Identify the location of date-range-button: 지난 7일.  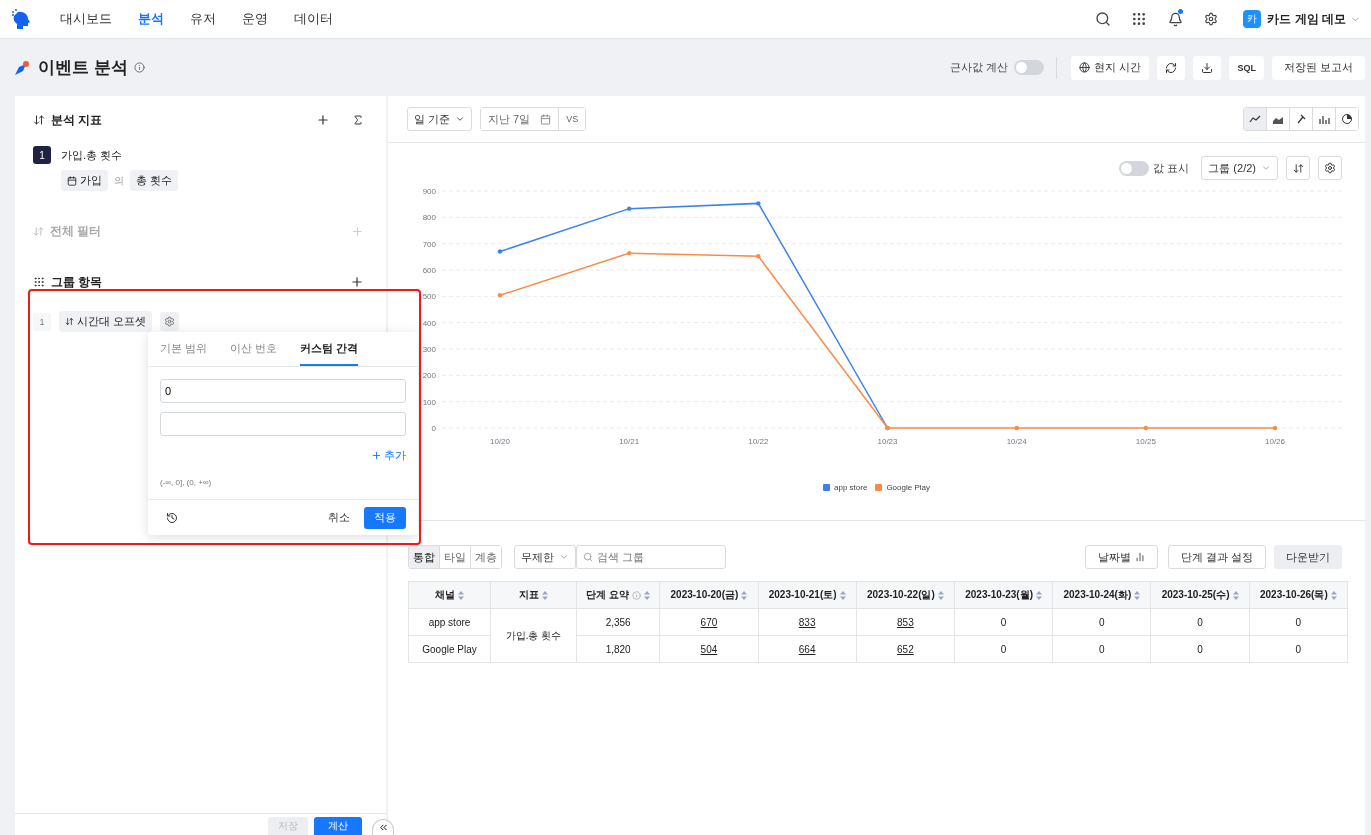
(520, 119).